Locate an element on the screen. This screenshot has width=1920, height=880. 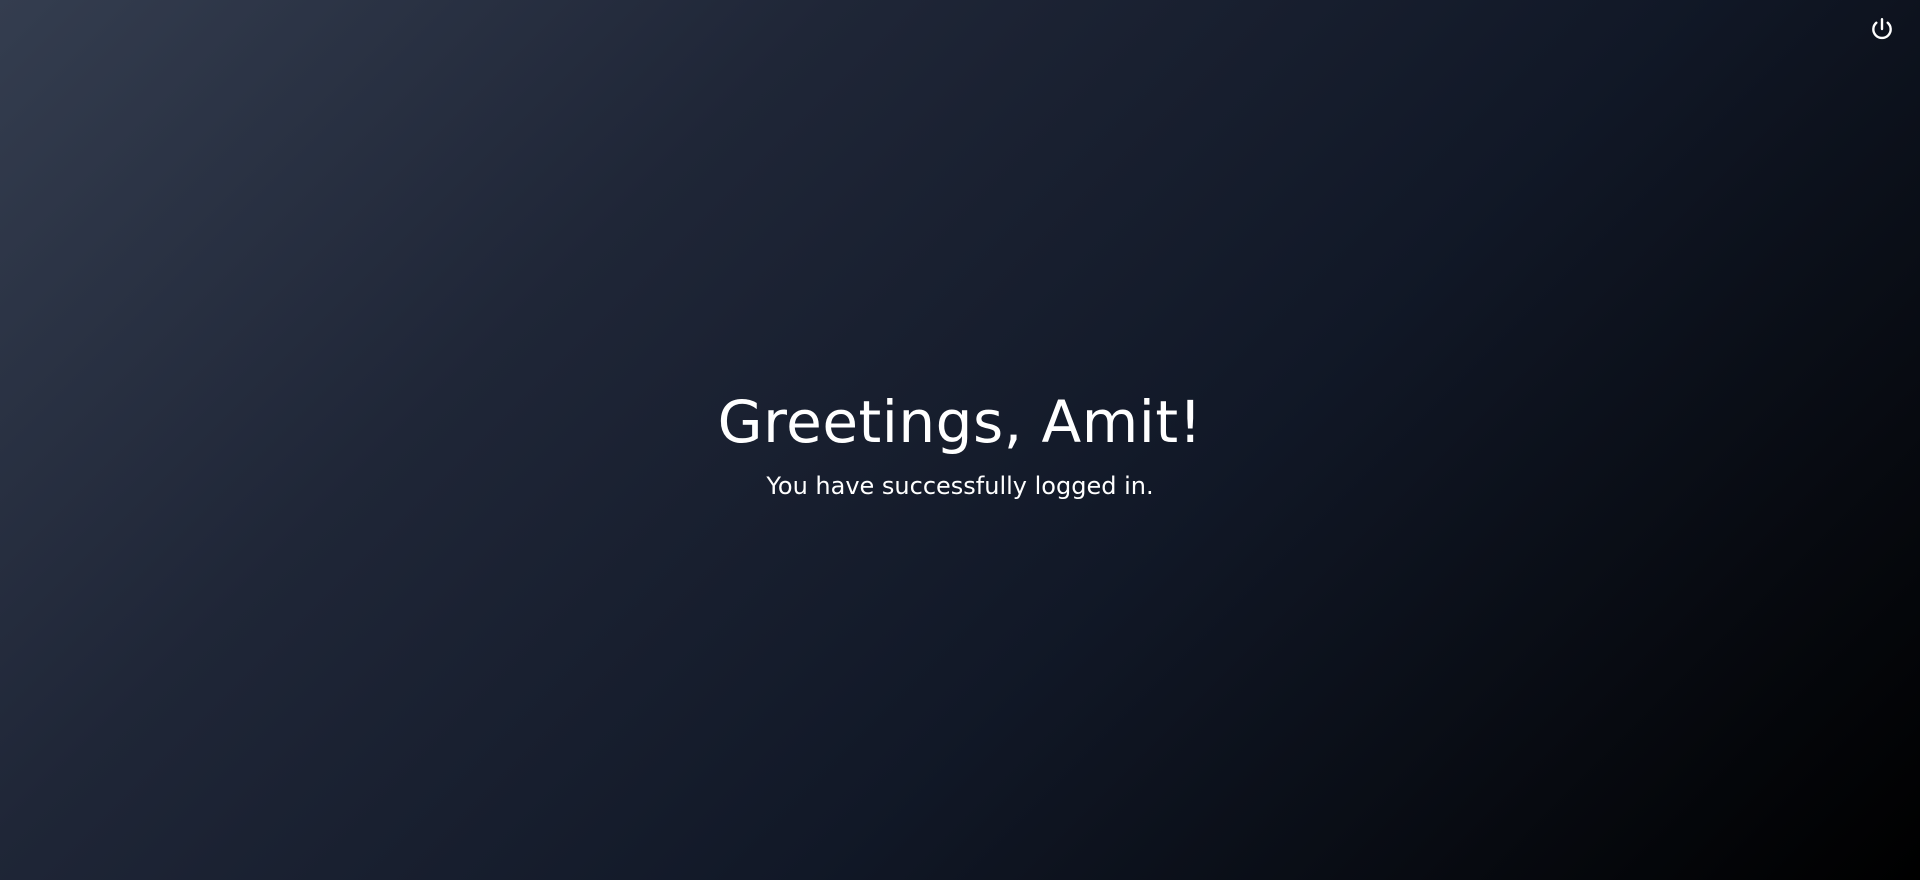
logout-button is located at coordinates (1882, 30).